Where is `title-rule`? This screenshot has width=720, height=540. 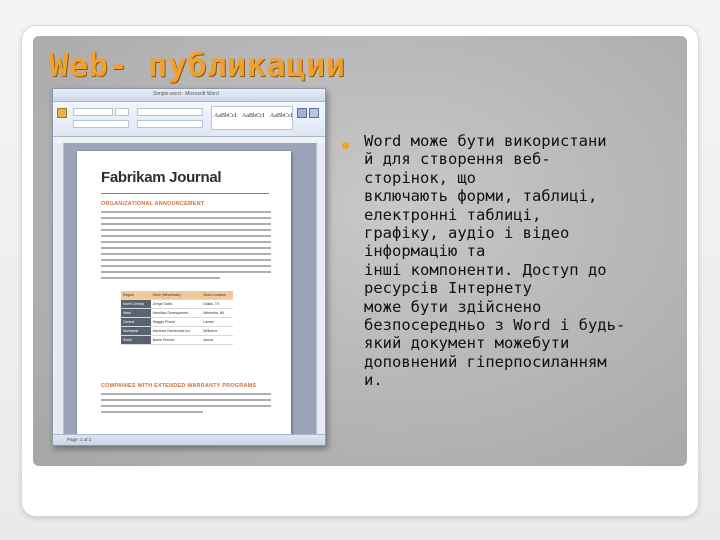
title-rule is located at coordinates (185, 193).